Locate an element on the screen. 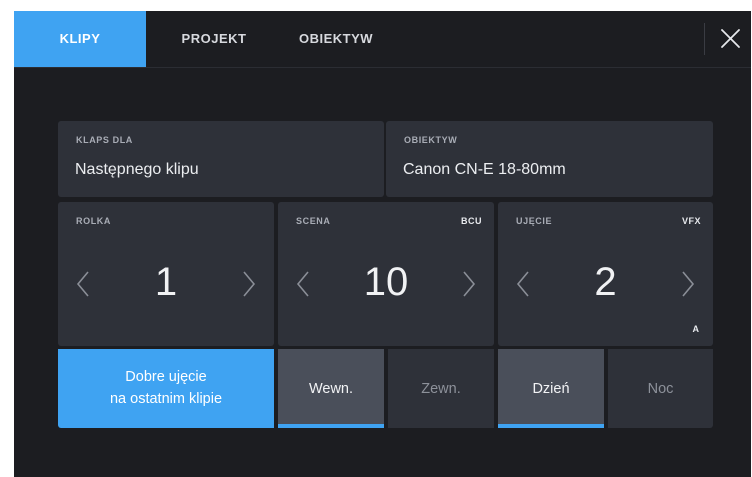 This screenshot has height=477, width=752. interior-toggle: Wewn. is located at coordinates (331, 388).